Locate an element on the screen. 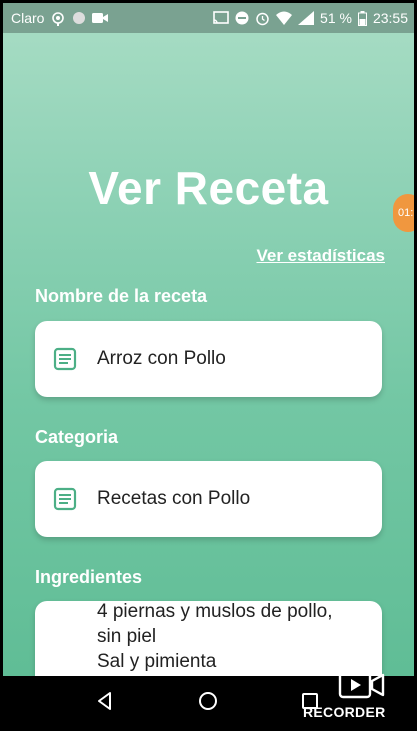 This screenshot has height=731, width=417. view-stats-link: Ver estadísticas is located at coordinates (320, 256).